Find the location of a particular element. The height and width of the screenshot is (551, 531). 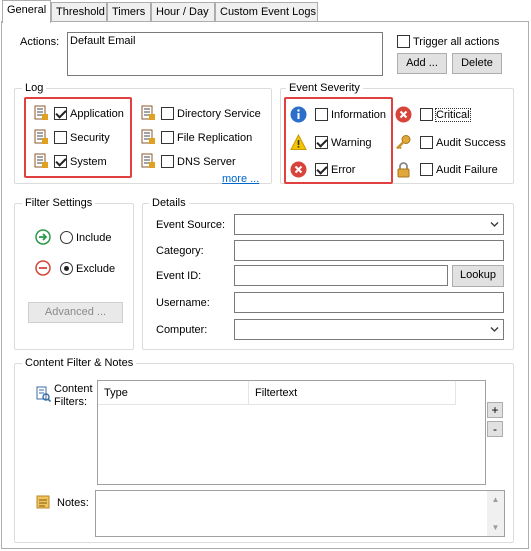

severity-warning-checkbox is located at coordinates (321, 142).